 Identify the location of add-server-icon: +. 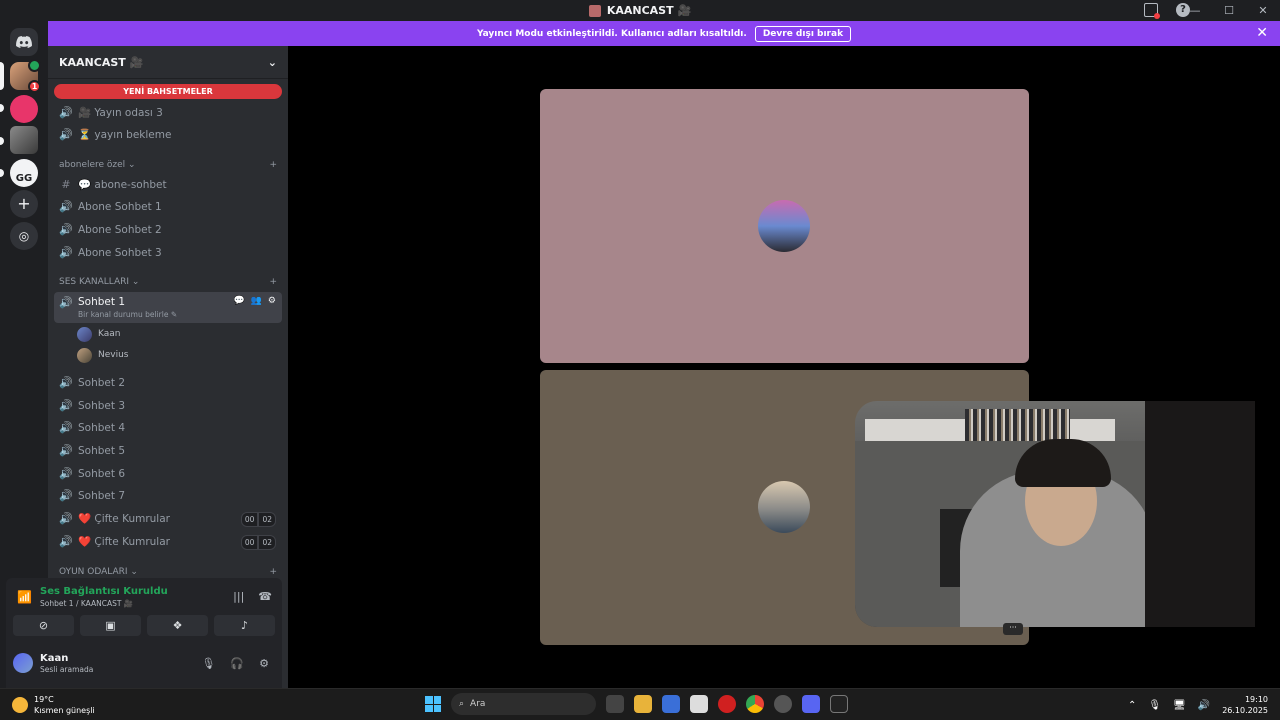
(24, 204).